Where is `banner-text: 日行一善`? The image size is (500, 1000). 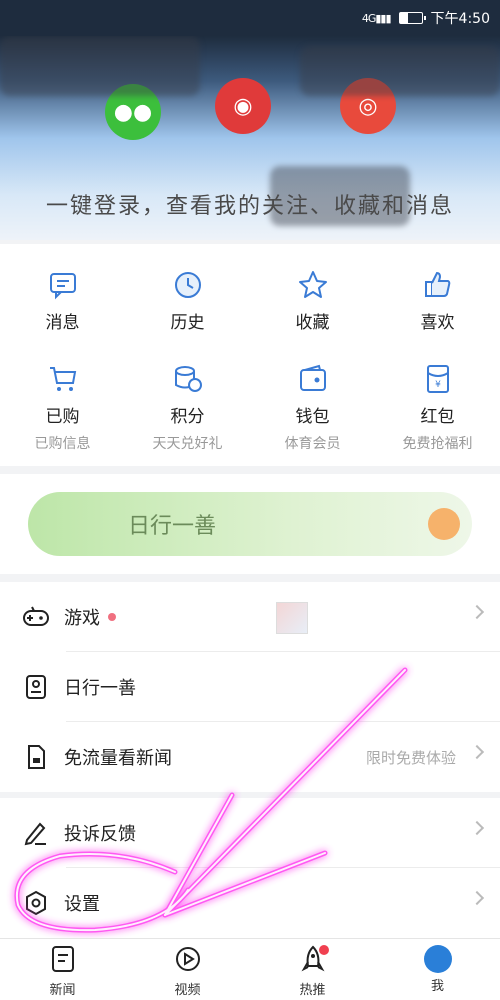
banner-text: 日行一善 is located at coordinates (172, 526).